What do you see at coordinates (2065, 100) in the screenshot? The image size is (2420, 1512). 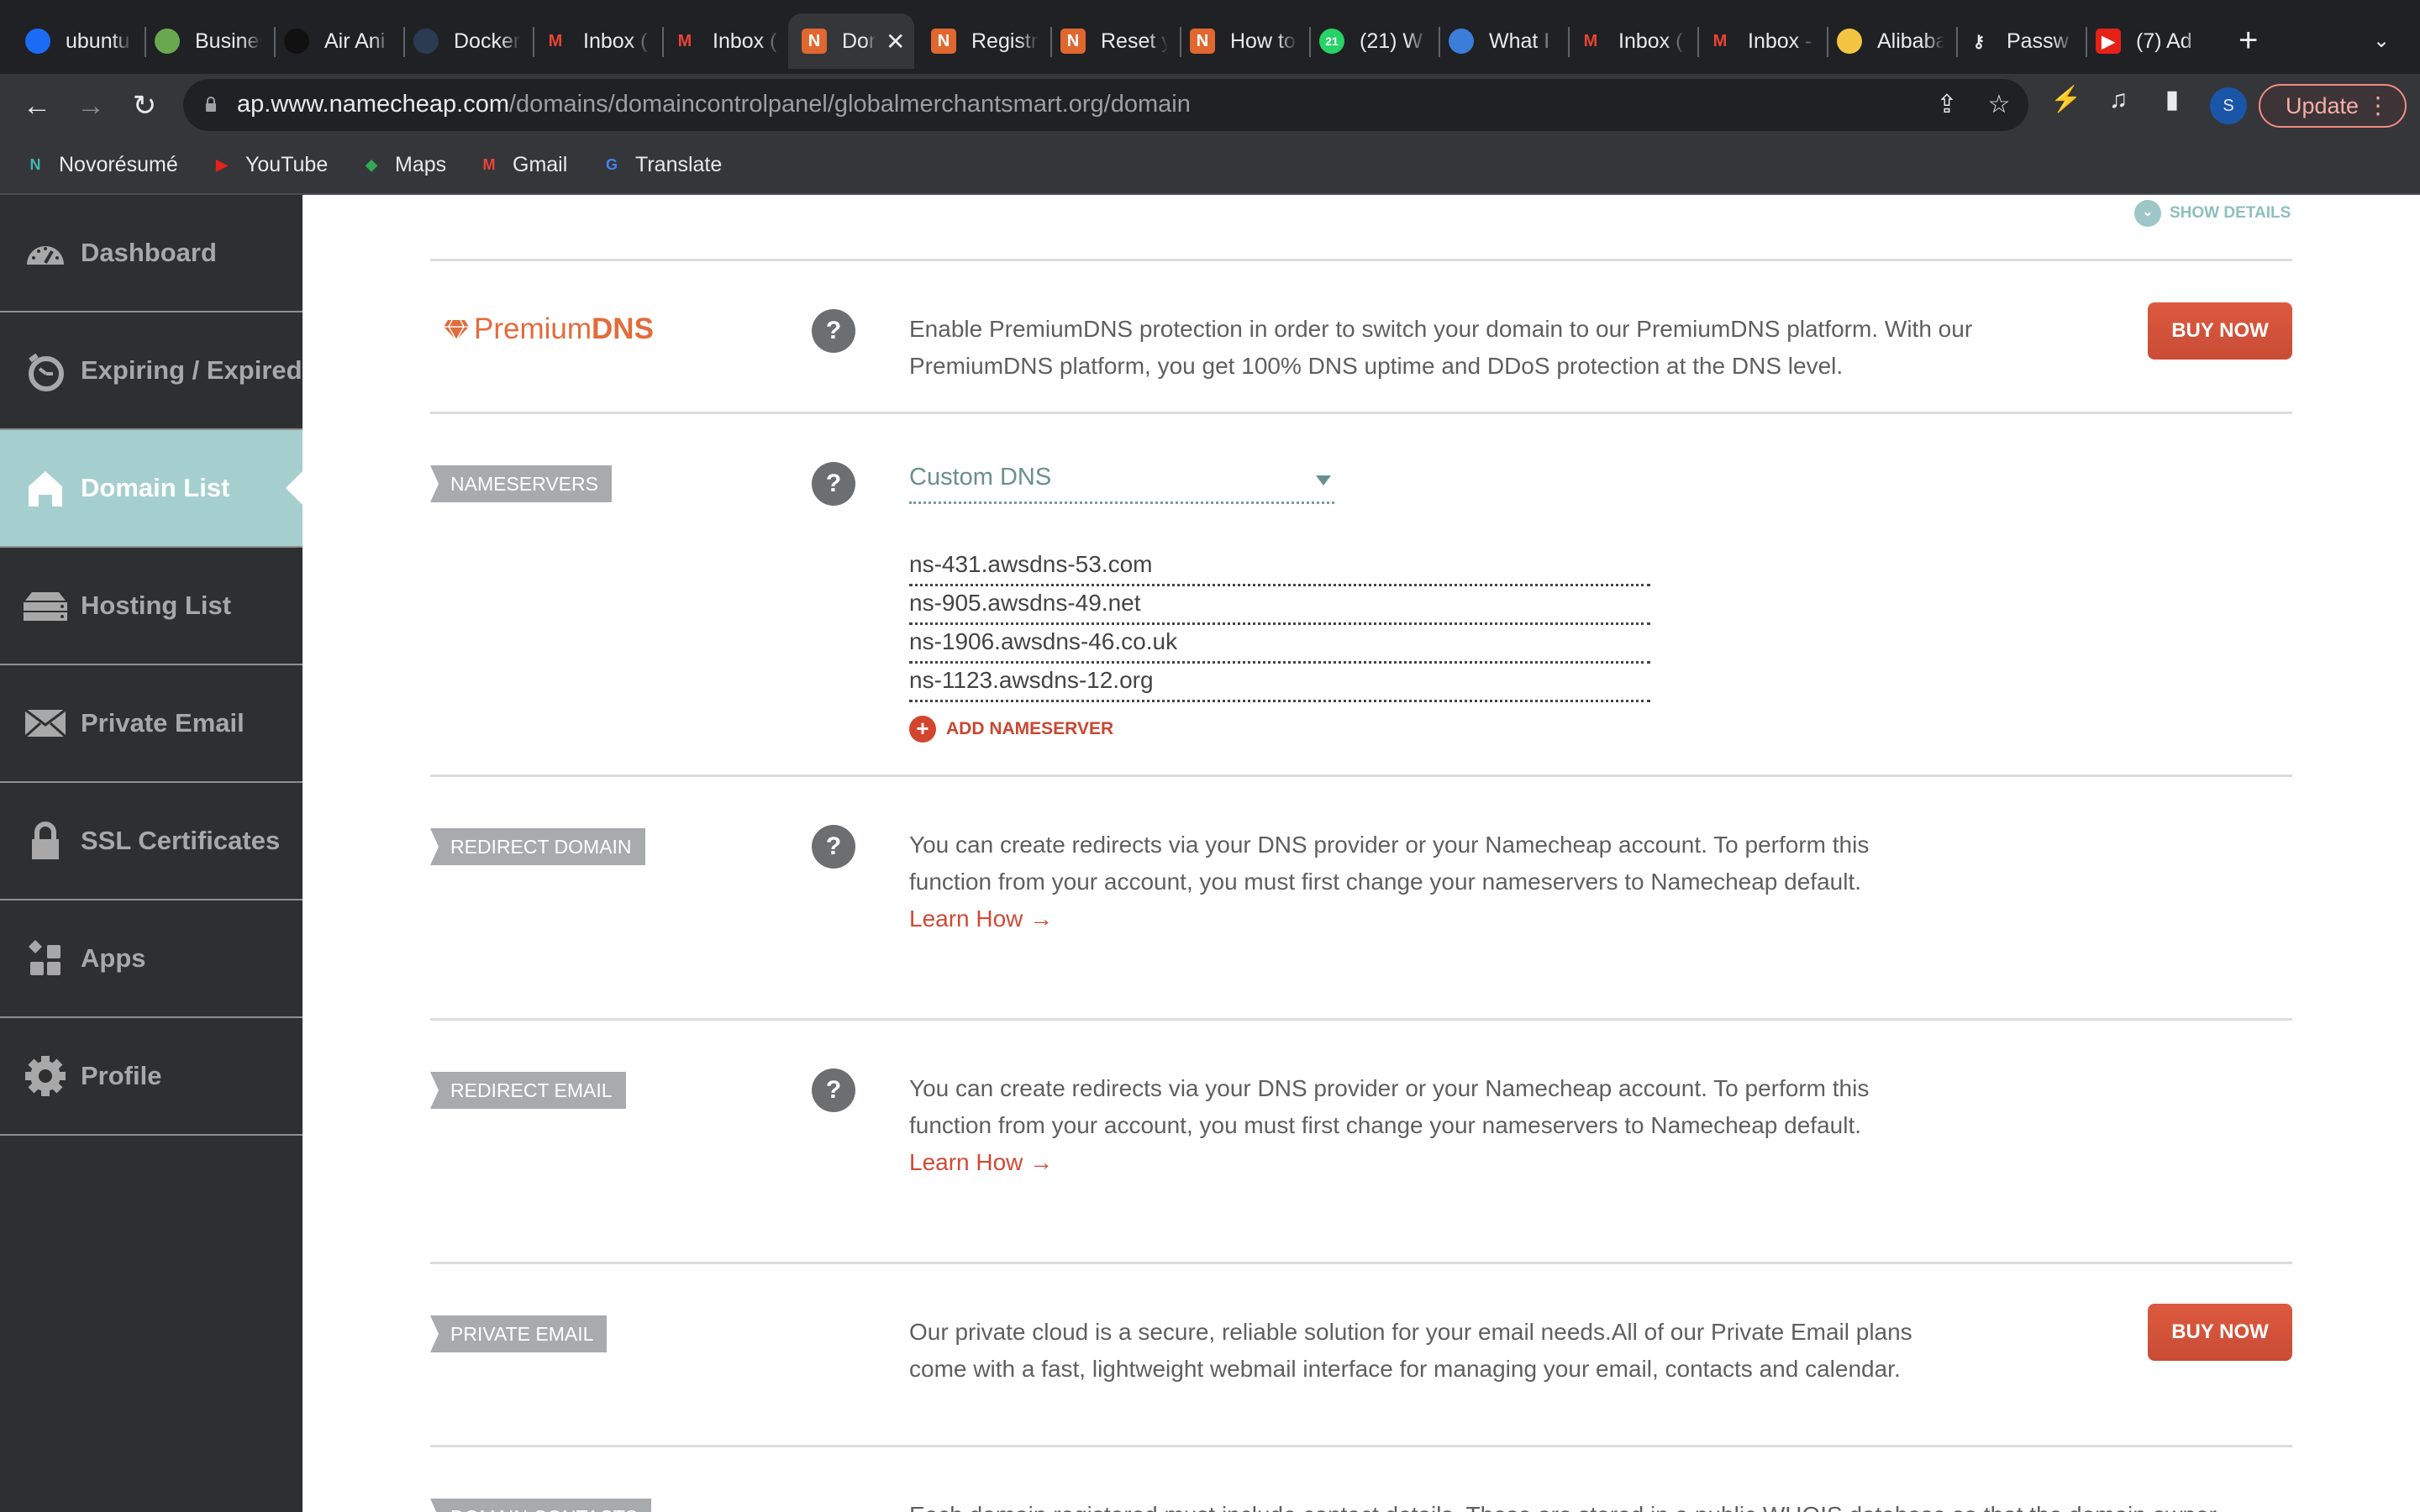 I see `extension-icon: ⚡` at bounding box center [2065, 100].